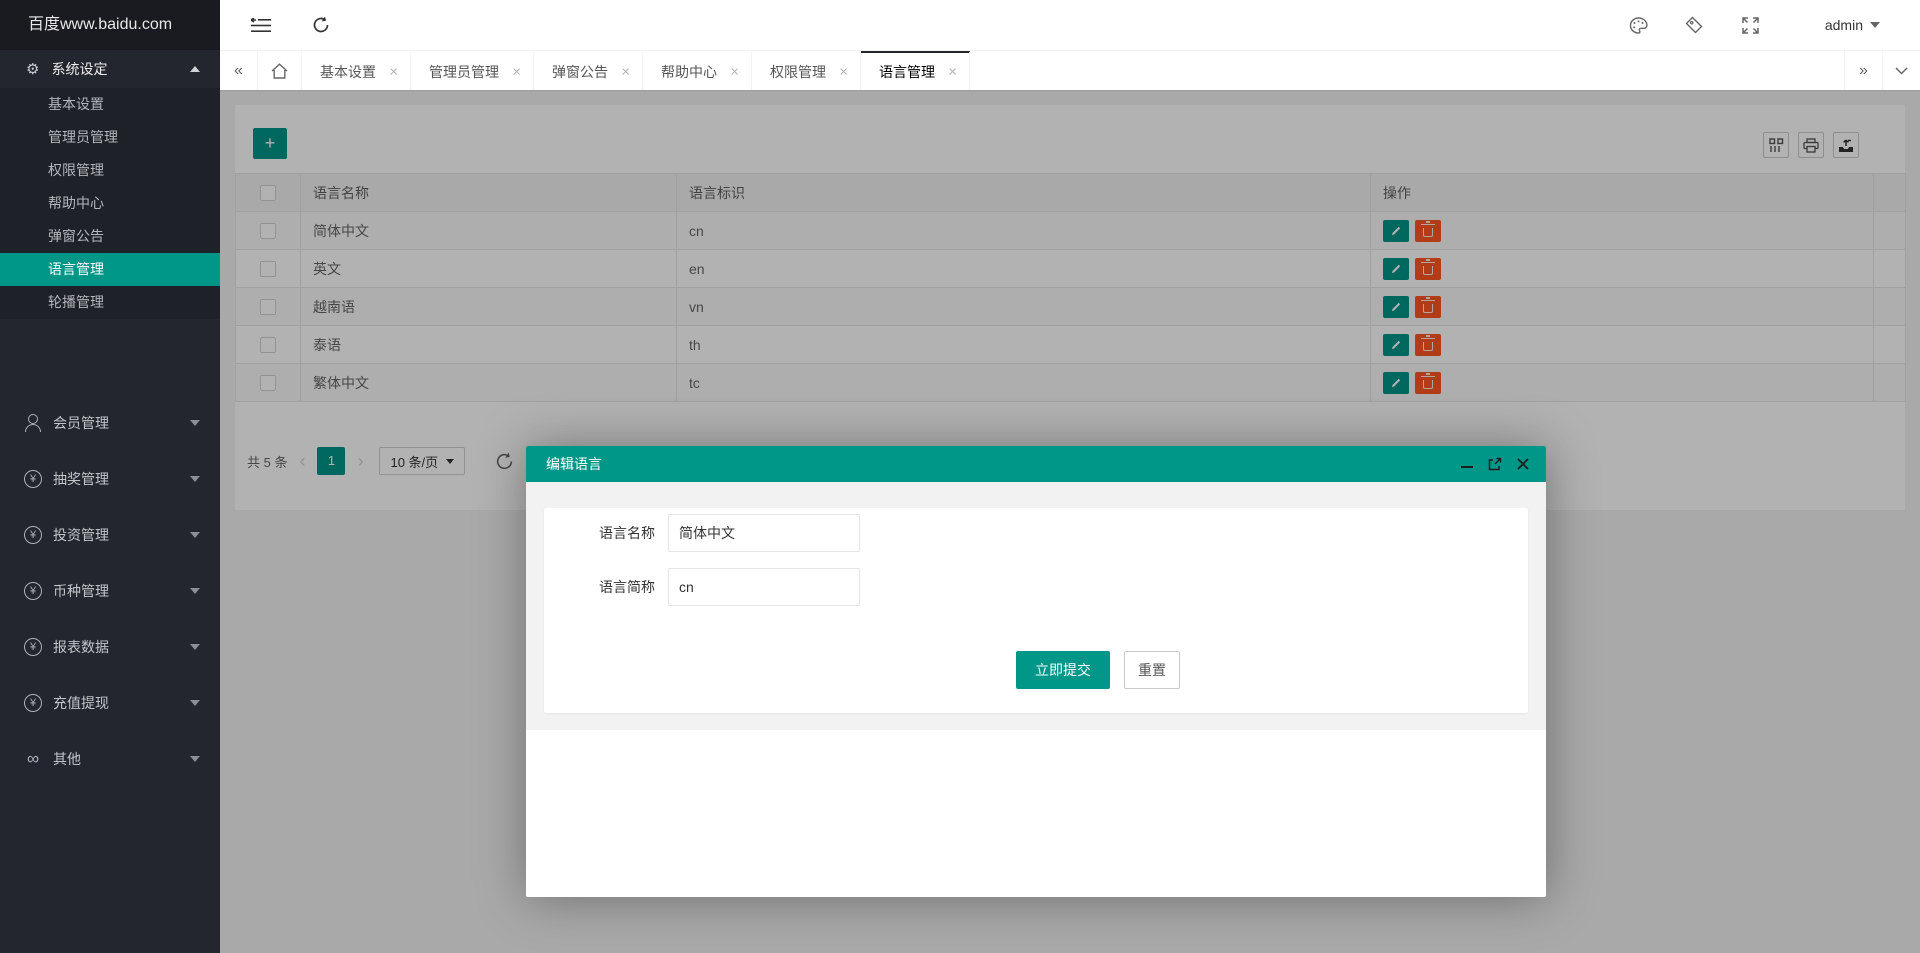 The width and height of the screenshot is (1920, 953). I want to click on language-code-label: 语言简称, so click(627, 587).